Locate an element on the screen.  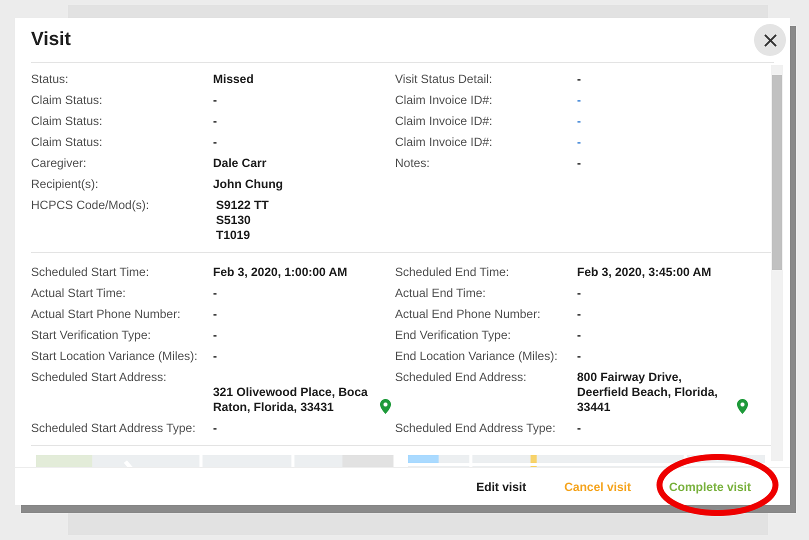
field-value: Dale Carr is located at coordinates (239, 163).